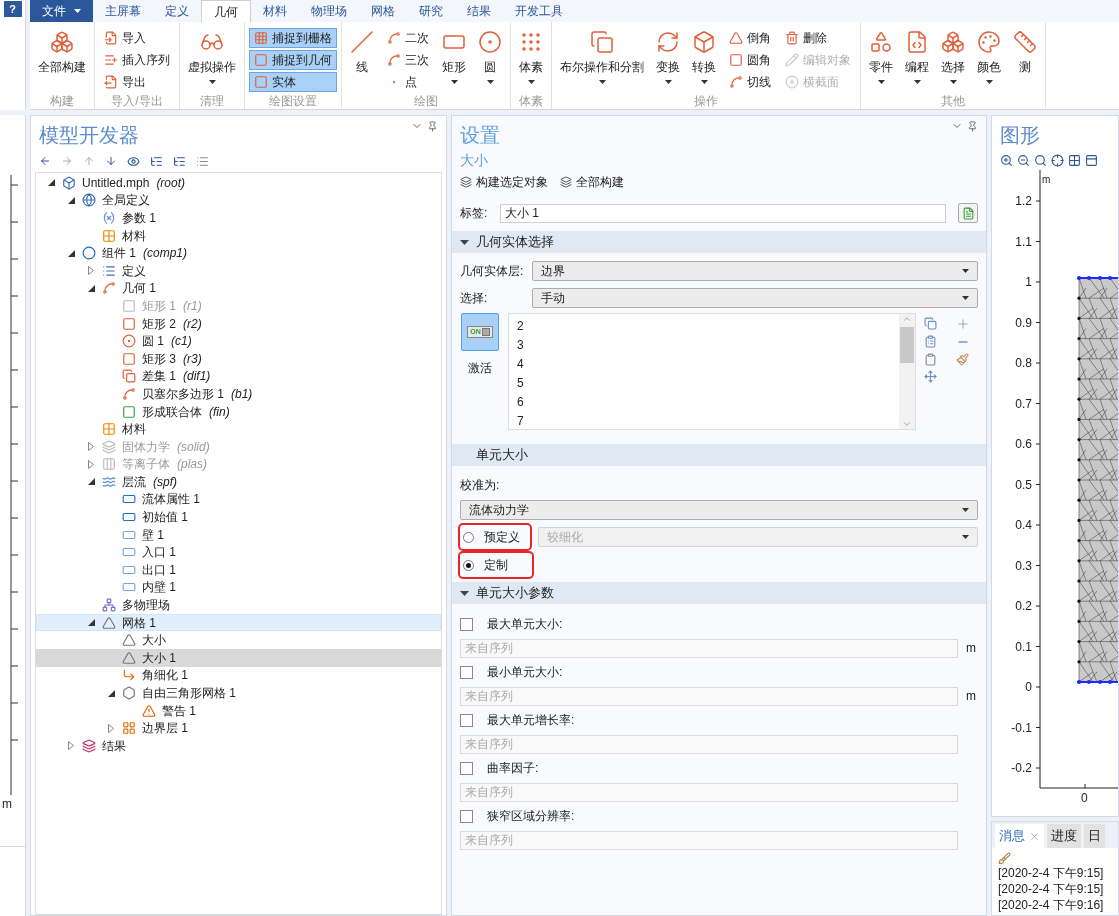 This screenshot has height=916, width=1119. I want to click on tree-item: 自由三角形网格 1, so click(238, 693).